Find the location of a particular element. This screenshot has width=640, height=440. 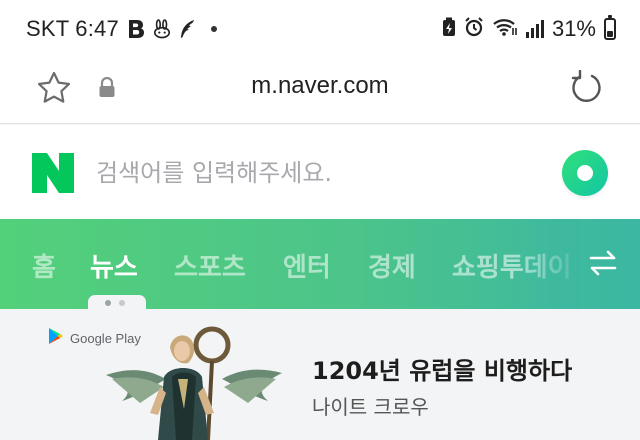

tab-news: 뉴스 is located at coordinates (114, 265).